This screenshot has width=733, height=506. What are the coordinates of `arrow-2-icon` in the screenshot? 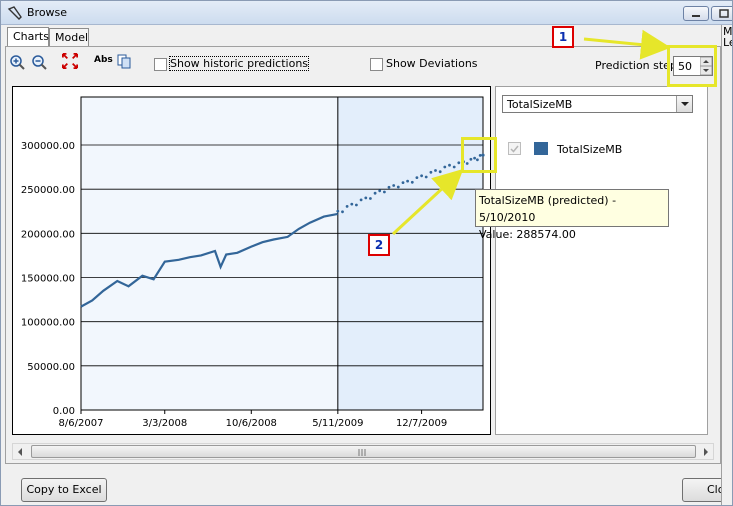 It's located at (427, 202).